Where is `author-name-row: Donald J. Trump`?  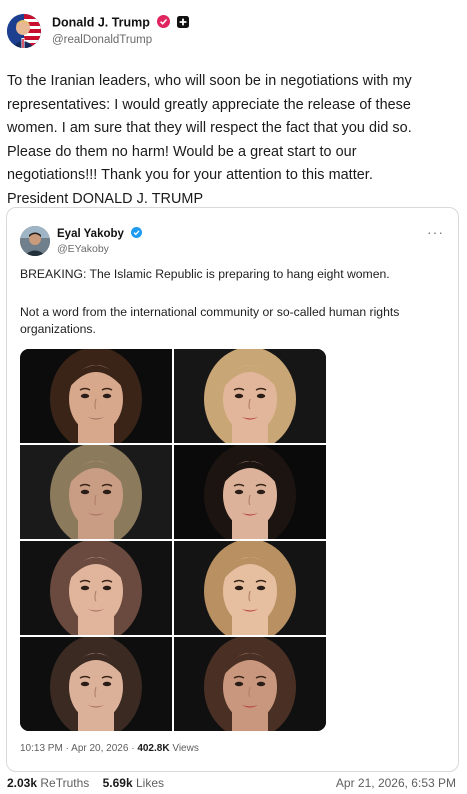 author-name-row: Donald J. Trump is located at coordinates (120, 23).